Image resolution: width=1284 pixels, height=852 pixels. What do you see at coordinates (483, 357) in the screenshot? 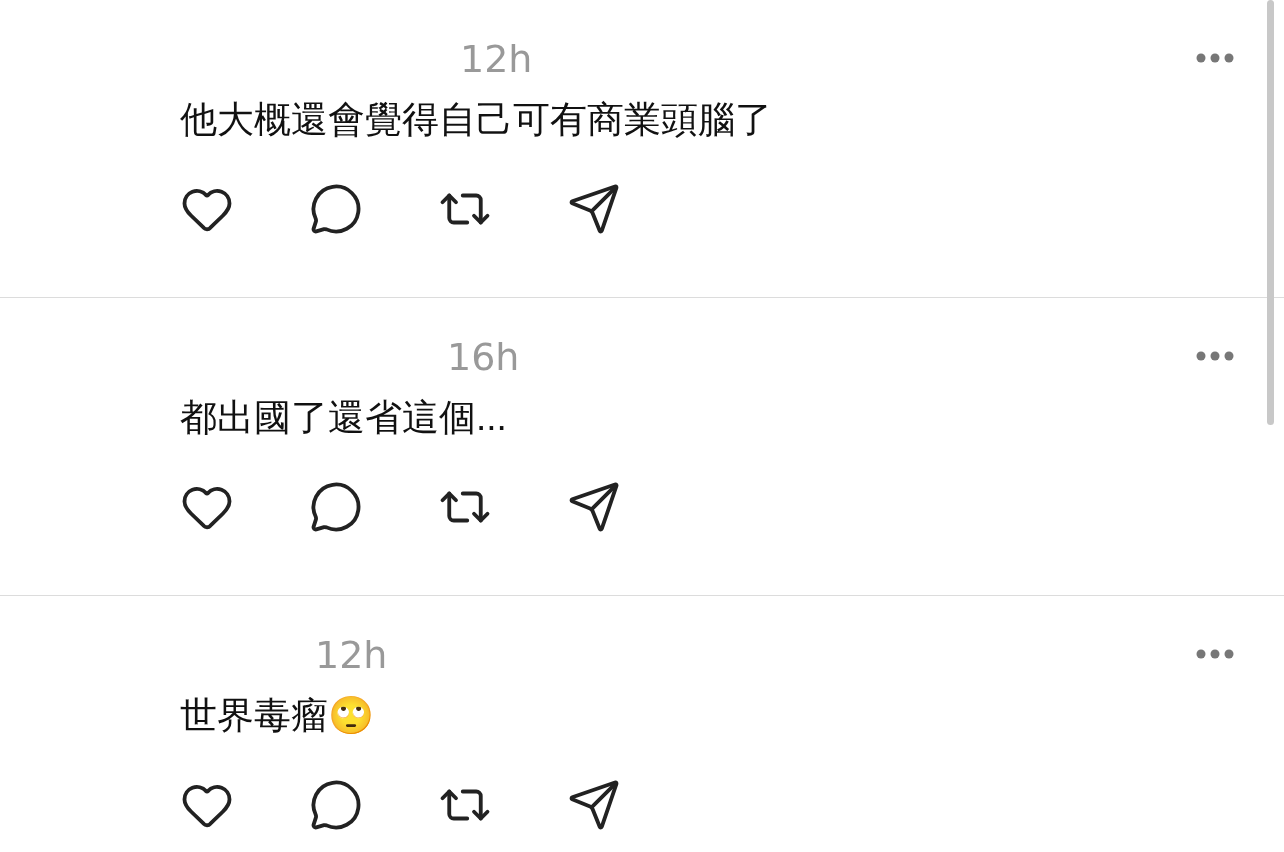
I see `timestamp: 16h` at bounding box center [483, 357].